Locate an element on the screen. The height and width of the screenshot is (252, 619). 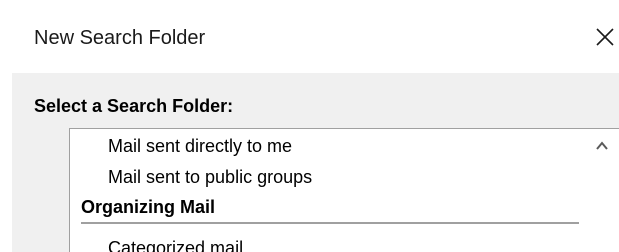
section-label: Select a Search Folder: is located at coordinates (134, 106).